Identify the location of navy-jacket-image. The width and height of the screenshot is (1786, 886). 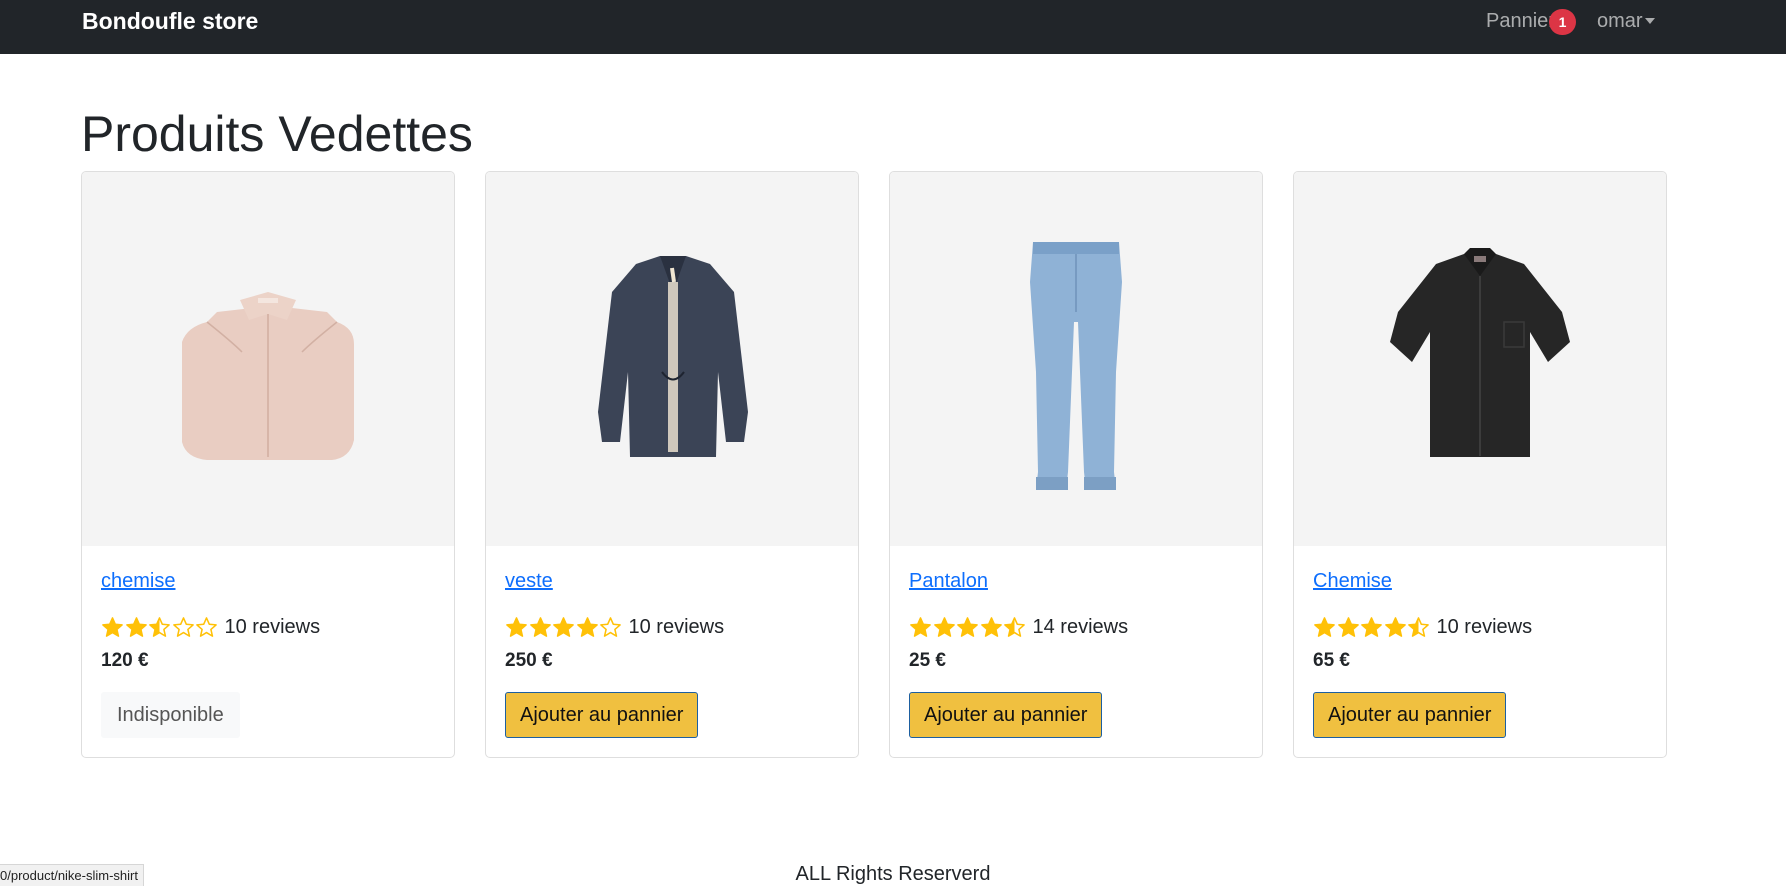
(673, 356).